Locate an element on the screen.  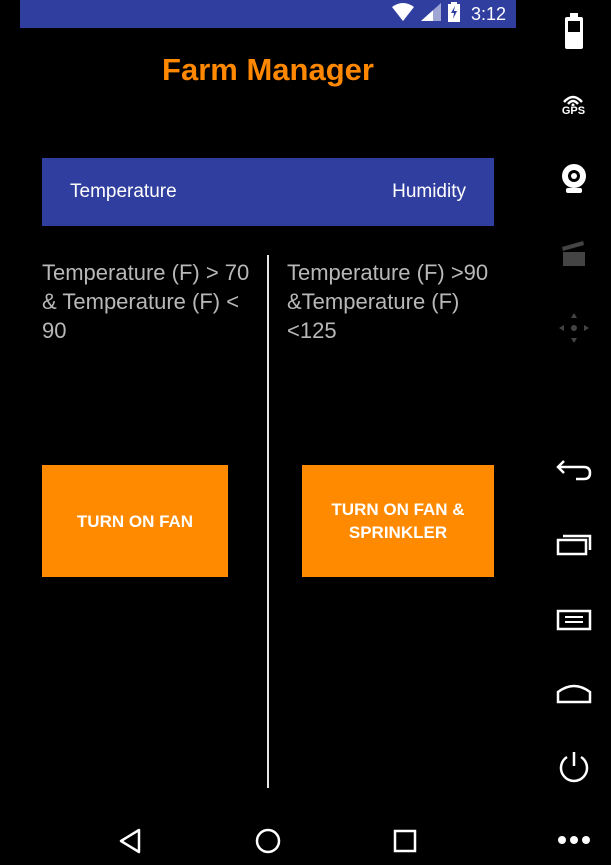
app-title: Farm Manager is located at coordinates (268, 69).